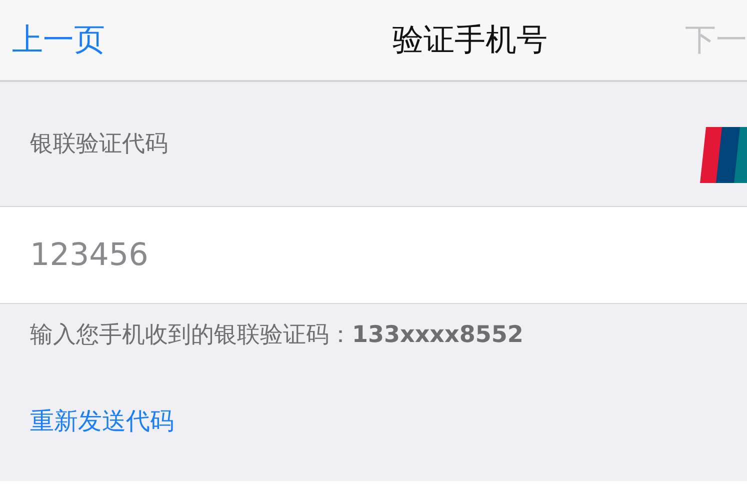 This screenshot has height=493, width=747. I want to click on window-title: 验证手机号, so click(470, 40).